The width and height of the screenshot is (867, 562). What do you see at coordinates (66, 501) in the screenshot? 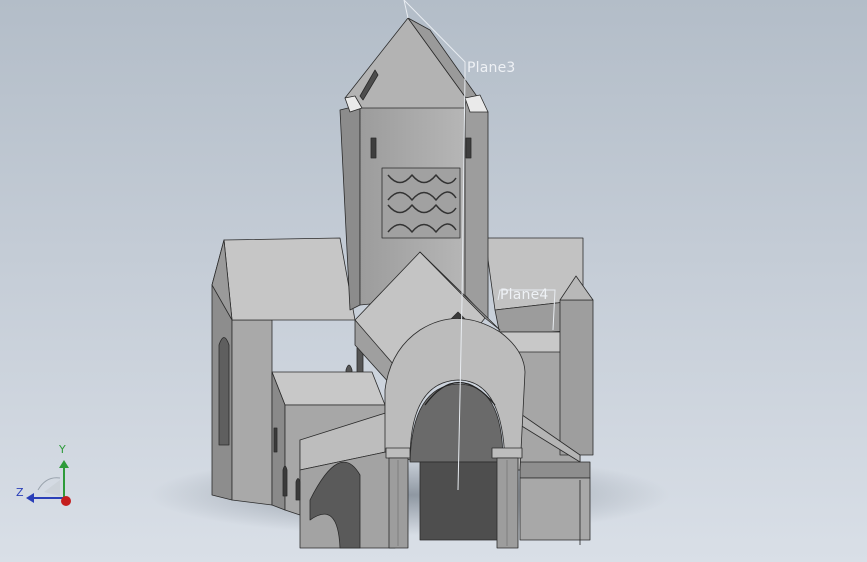
I see `x-axis-dot-icon` at bounding box center [66, 501].